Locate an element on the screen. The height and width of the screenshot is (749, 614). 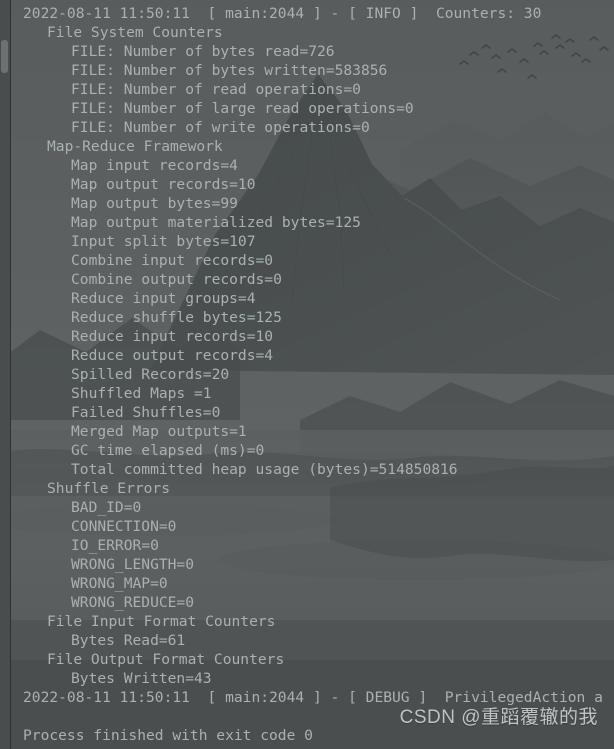
console-line: GC time elapsed (ms)=0 is located at coordinates (168, 450).